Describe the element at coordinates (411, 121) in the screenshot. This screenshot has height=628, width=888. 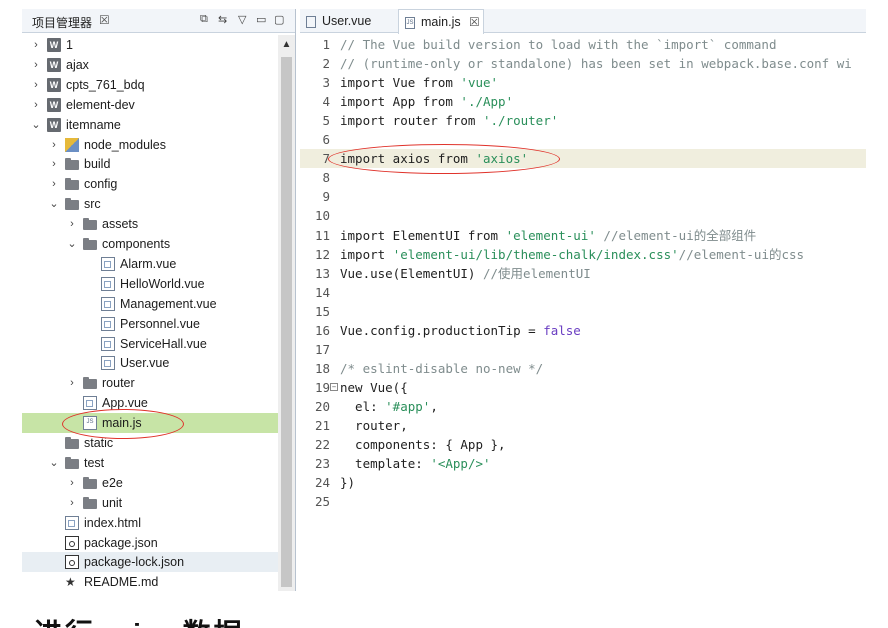
I see `code-token: import router from` at that location.